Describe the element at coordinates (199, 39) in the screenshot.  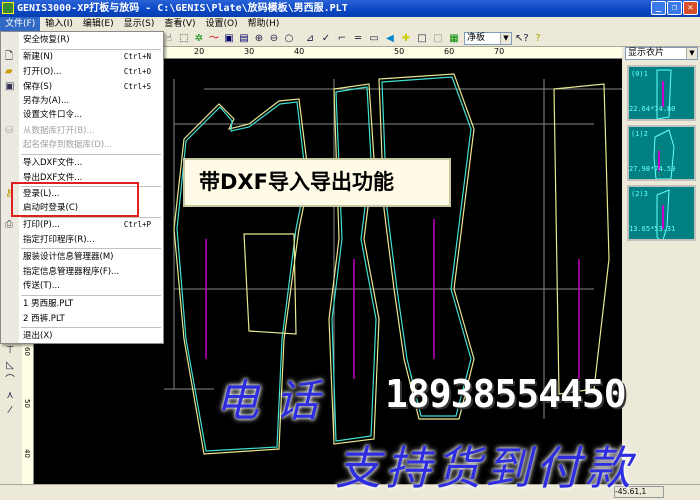
I see `point-icon: ✲` at that location.